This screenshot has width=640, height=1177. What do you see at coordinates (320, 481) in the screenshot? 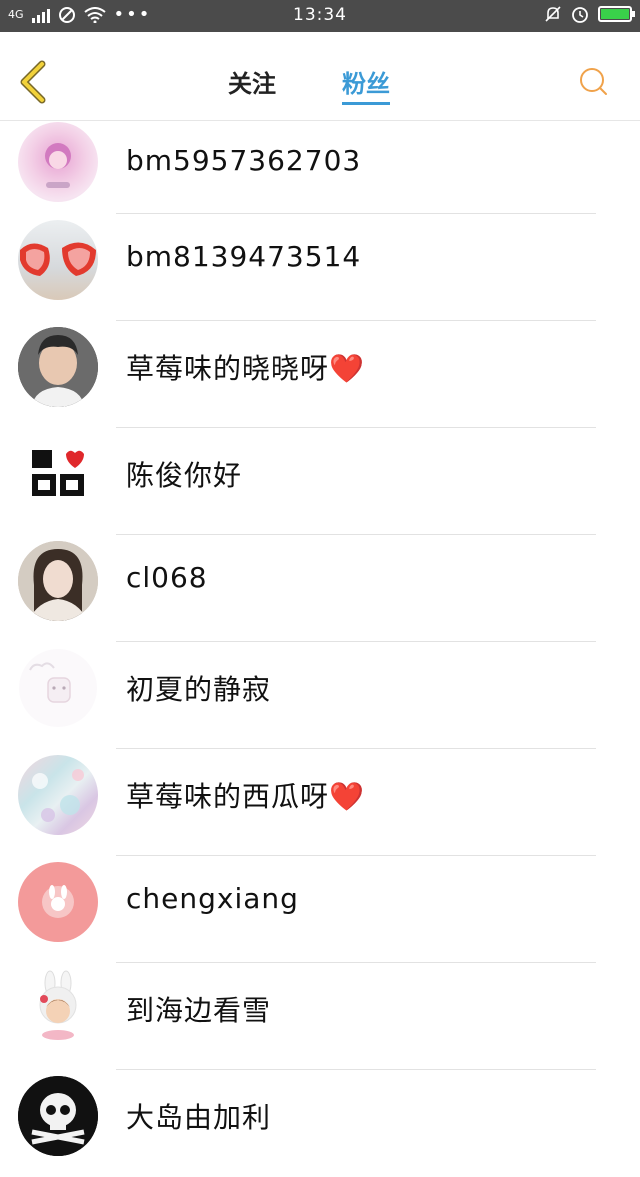
I see `list-item: 陈俊你好` at bounding box center [320, 481].